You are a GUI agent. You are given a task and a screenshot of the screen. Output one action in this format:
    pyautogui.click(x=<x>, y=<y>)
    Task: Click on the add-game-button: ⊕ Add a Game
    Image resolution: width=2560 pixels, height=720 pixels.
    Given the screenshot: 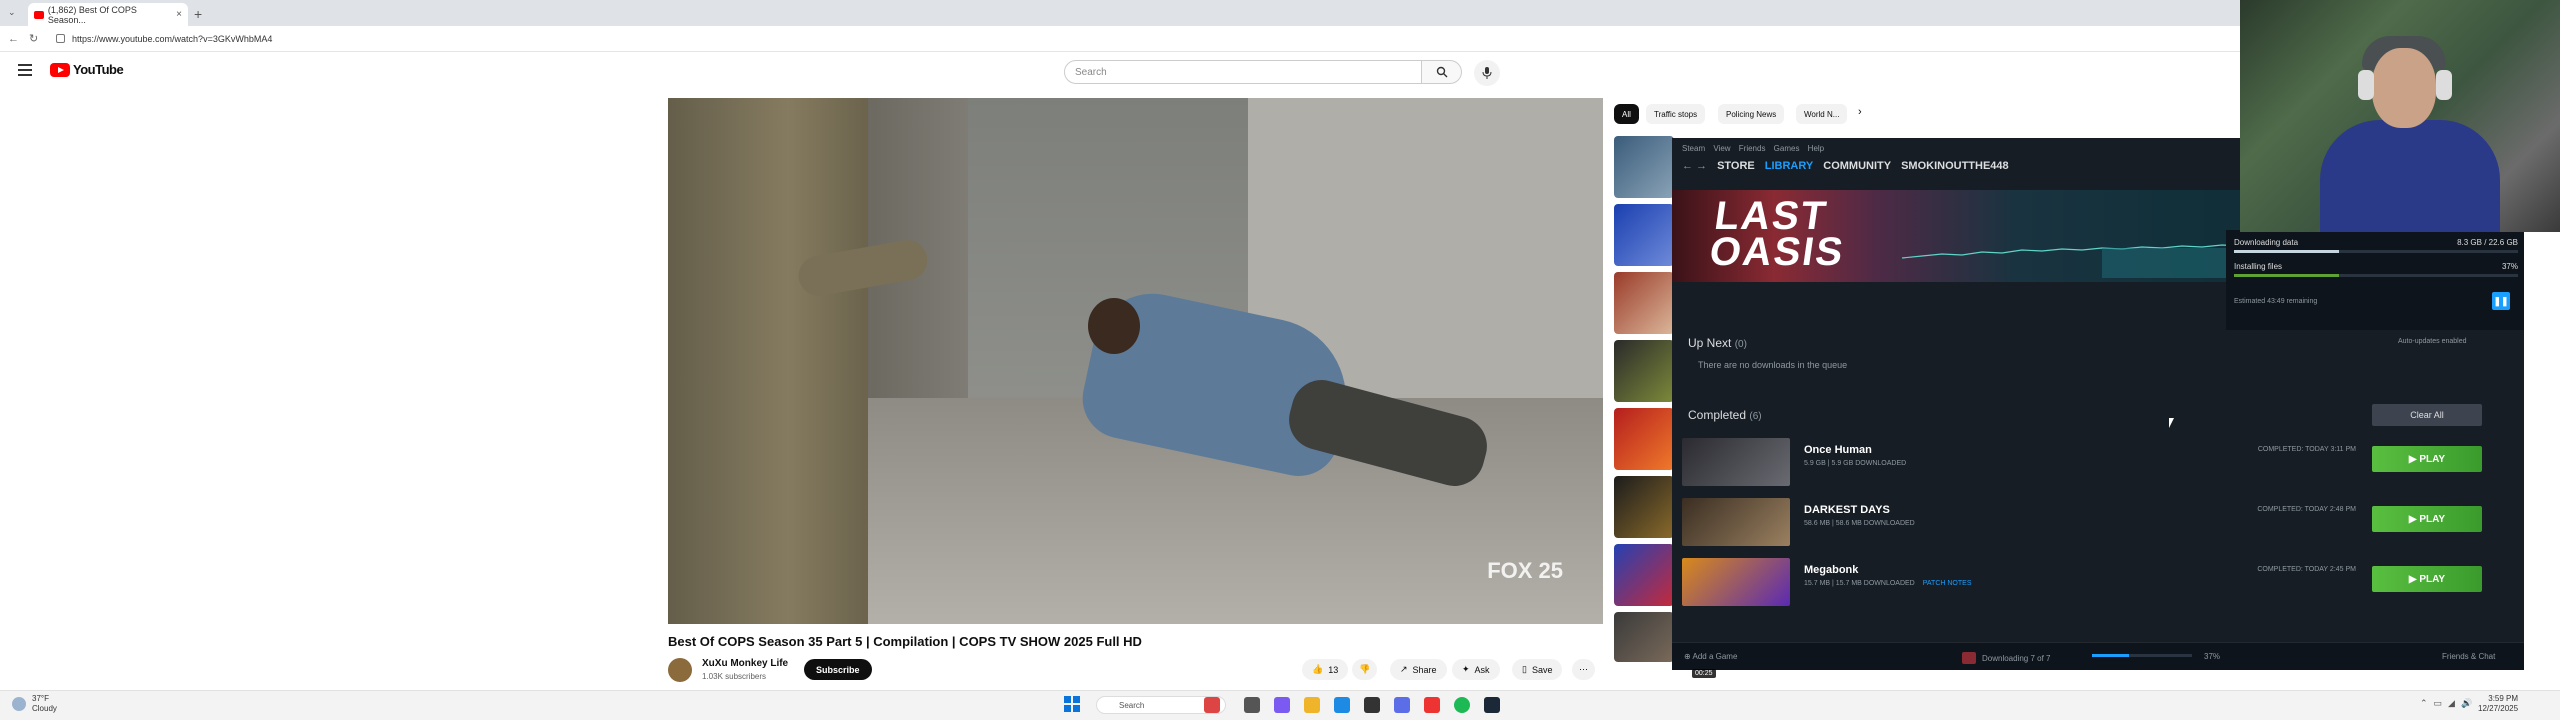 What is the action you would take?
    pyautogui.click(x=1710, y=656)
    